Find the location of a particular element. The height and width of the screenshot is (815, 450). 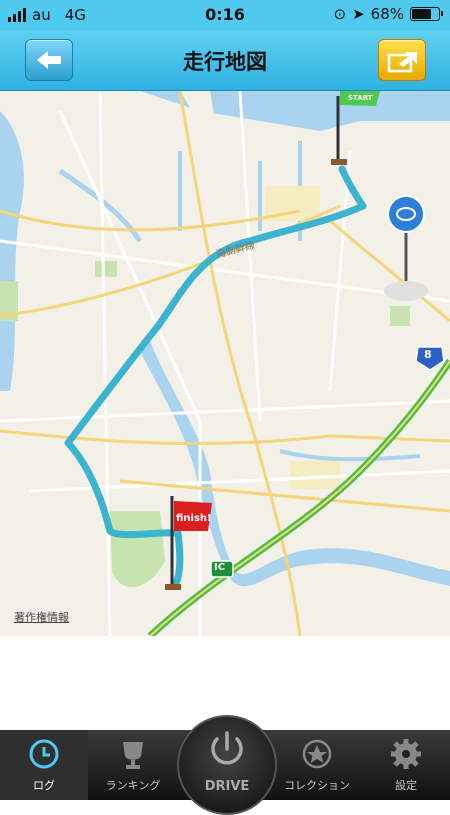

location-icon: ➤ is located at coordinates (358, 14).